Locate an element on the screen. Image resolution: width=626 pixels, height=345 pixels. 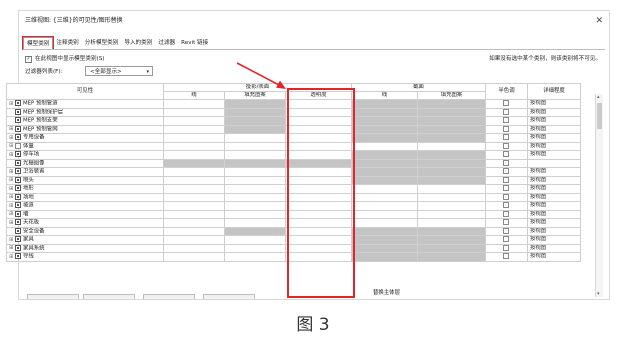
arrow-shaft is located at coordinates (259, 74).